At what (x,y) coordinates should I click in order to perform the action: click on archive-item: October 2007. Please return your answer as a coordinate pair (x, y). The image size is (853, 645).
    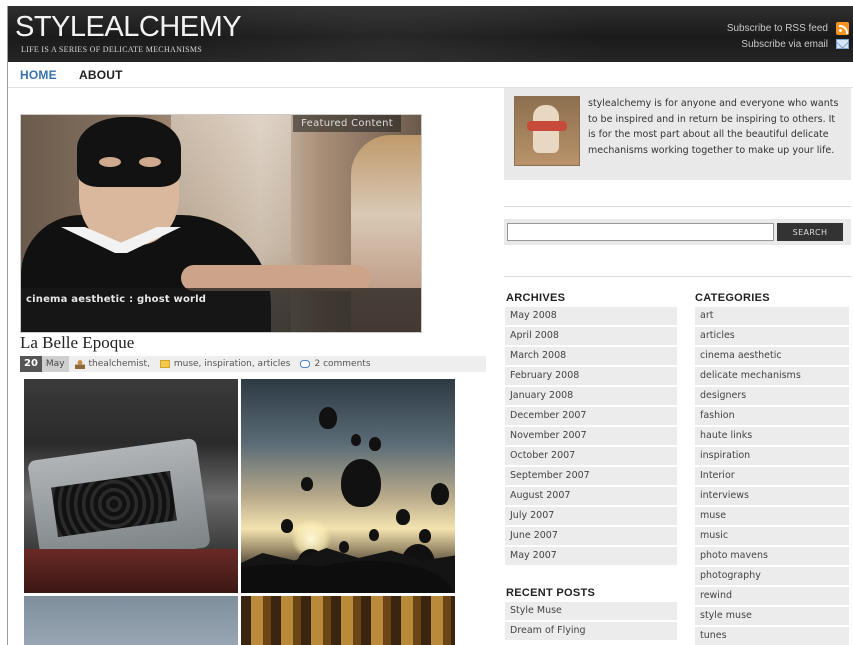
    Looking at the image, I should click on (591, 456).